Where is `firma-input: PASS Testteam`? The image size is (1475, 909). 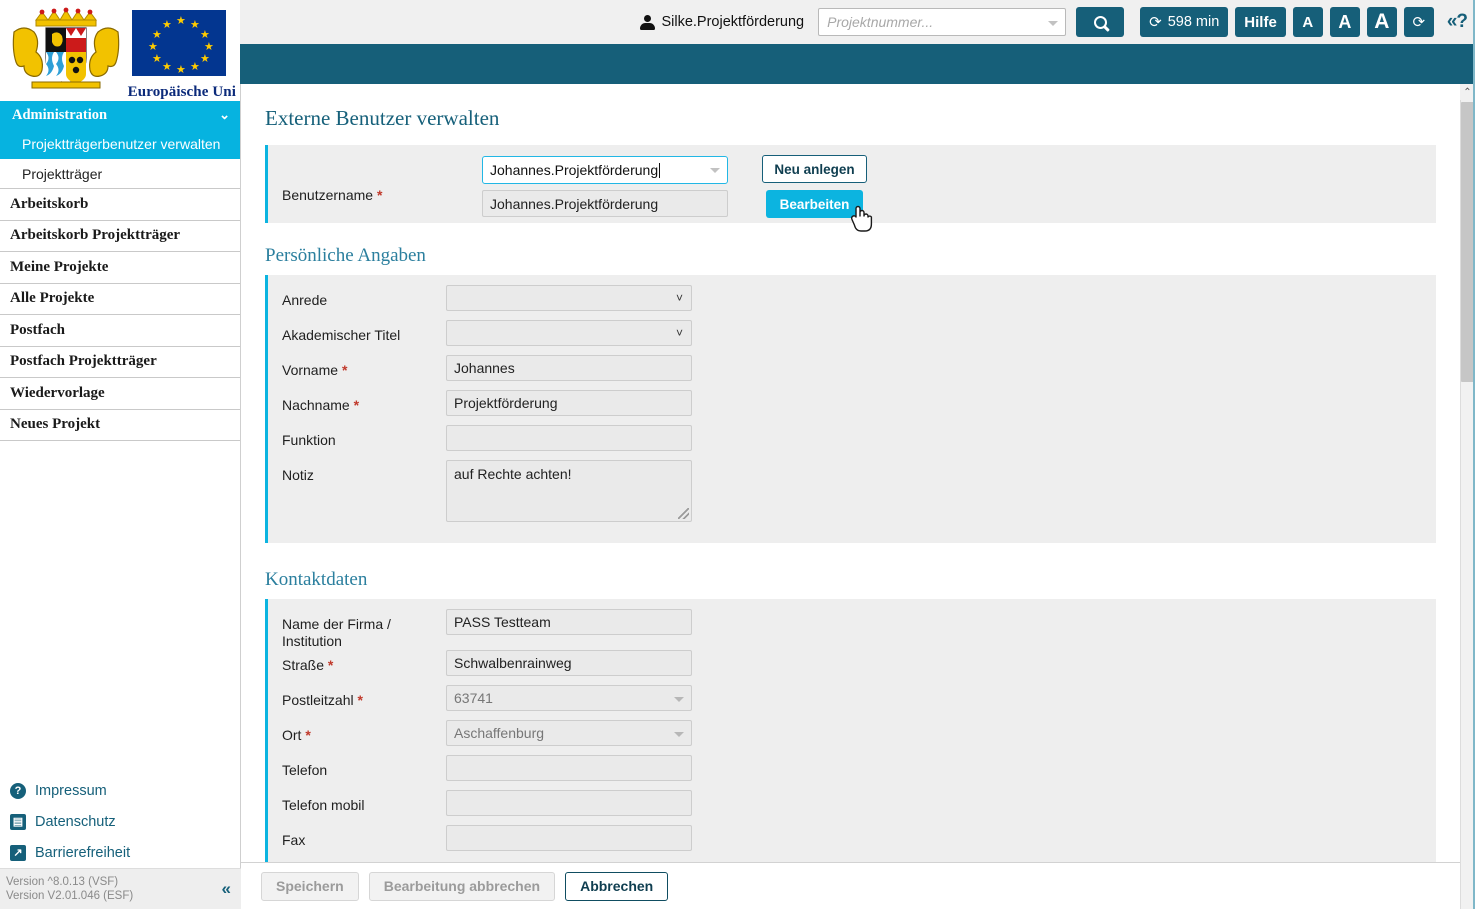
firma-input: PASS Testteam is located at coordinates (569, 622).